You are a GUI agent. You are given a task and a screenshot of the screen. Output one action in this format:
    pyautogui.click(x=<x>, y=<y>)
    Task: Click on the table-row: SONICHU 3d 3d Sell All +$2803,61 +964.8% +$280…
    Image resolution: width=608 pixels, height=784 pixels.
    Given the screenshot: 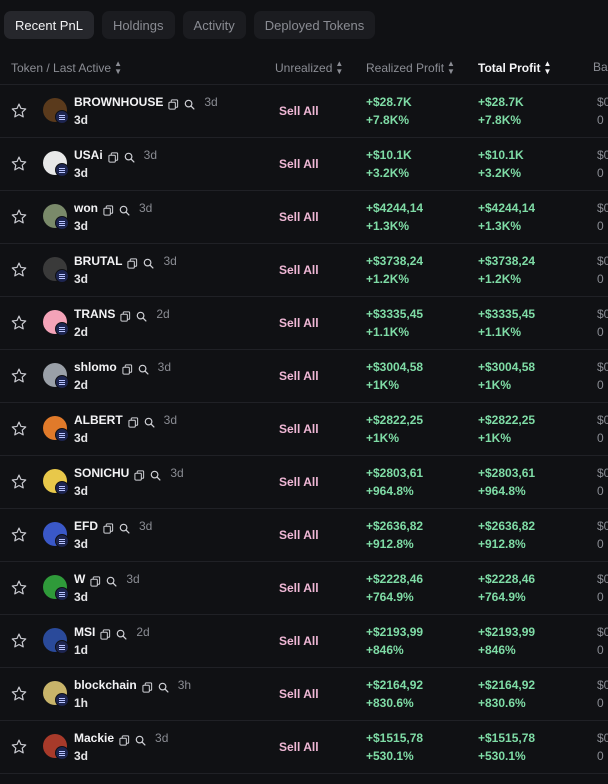 What is the action you would take?
    pyautogui.click(x=304, y=482)
    